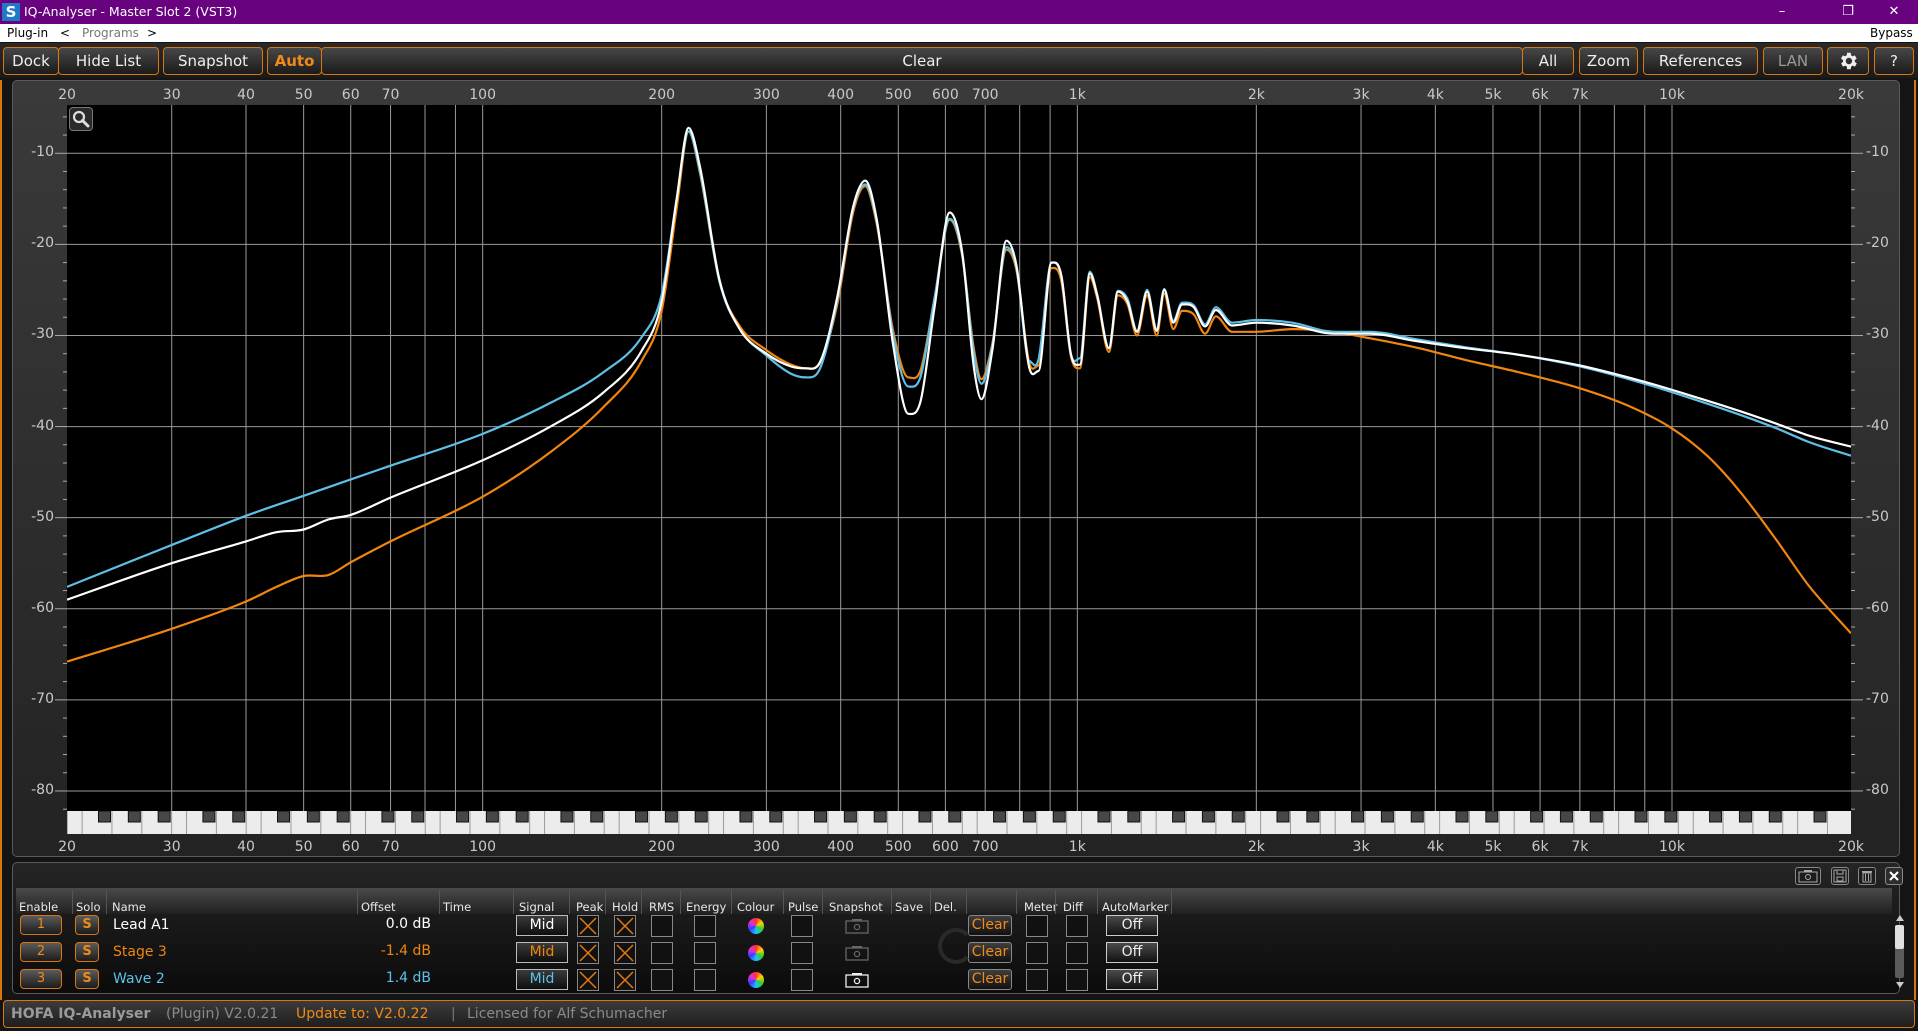  What do you see at coordinates (213, 61) in the screenshot?
I see `snapshot-button: Snapshot` at bounding box center [213, 61].